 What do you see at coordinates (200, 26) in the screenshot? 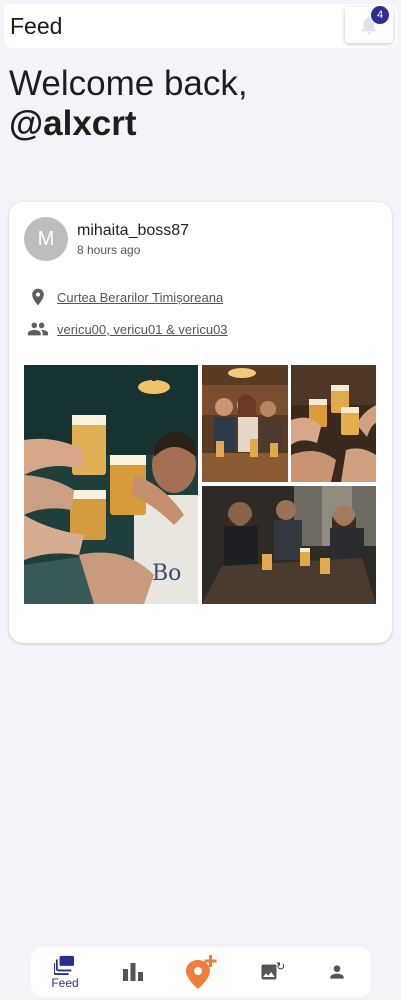
I see `top-app-bar: Feed 4` at bounding box center [200, 26].